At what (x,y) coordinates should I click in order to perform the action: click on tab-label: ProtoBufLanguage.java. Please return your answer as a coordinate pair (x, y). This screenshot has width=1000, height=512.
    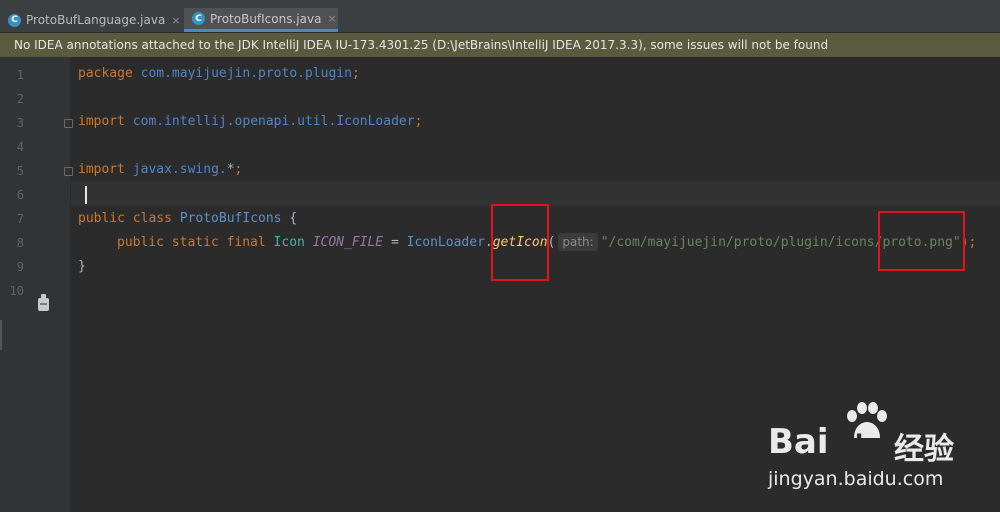
    Looking at the image, I should click on (96, 20).